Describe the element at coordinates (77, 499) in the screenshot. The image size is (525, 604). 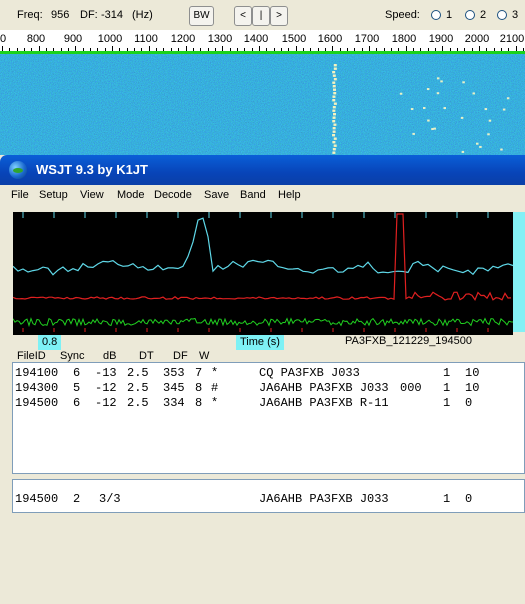
I see `average-sync: 2` at that location.